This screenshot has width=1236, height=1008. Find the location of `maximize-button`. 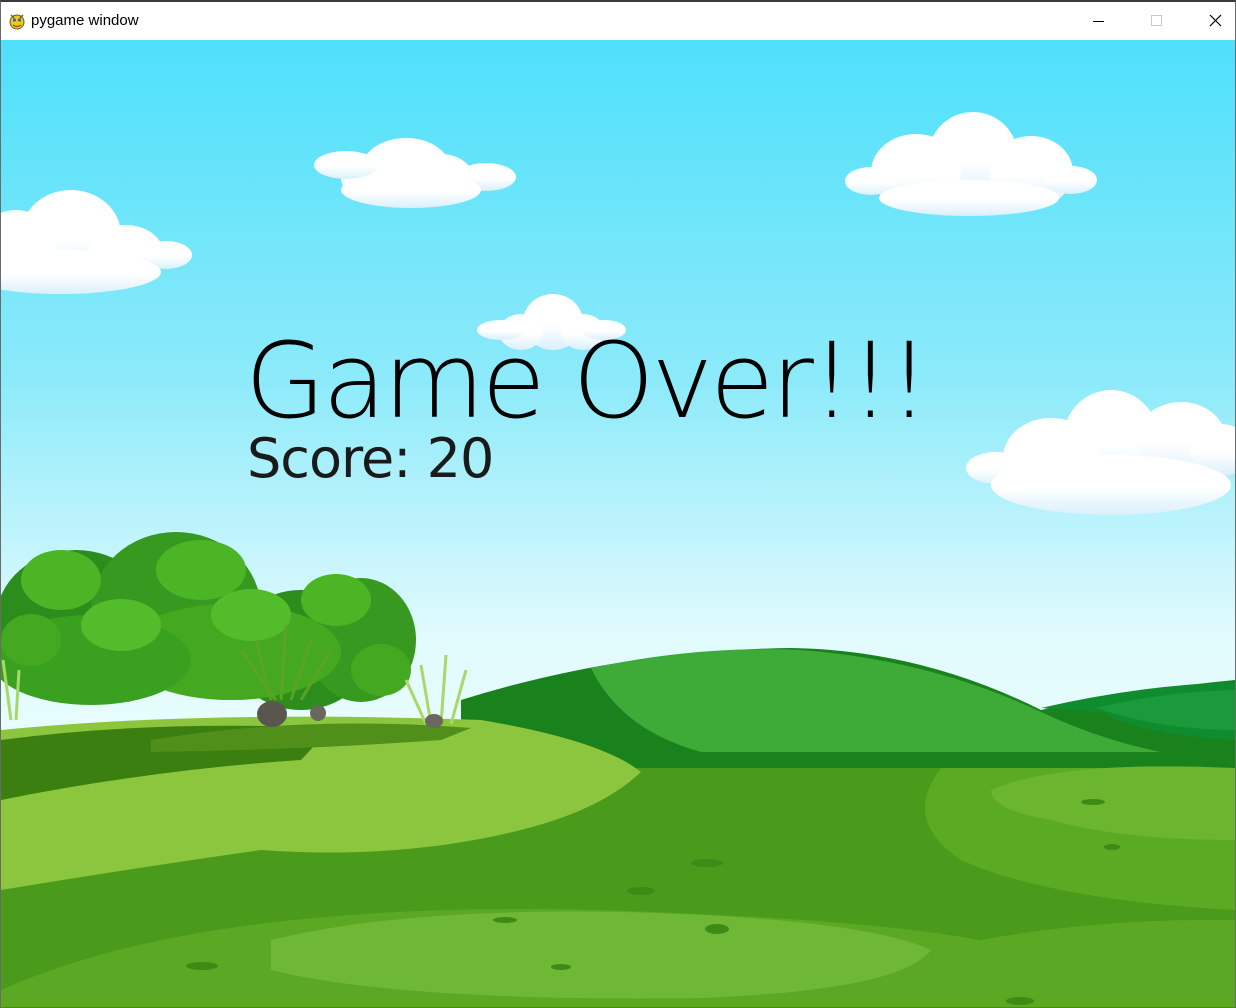

maximize-button is located at coordinates (1156, 21).